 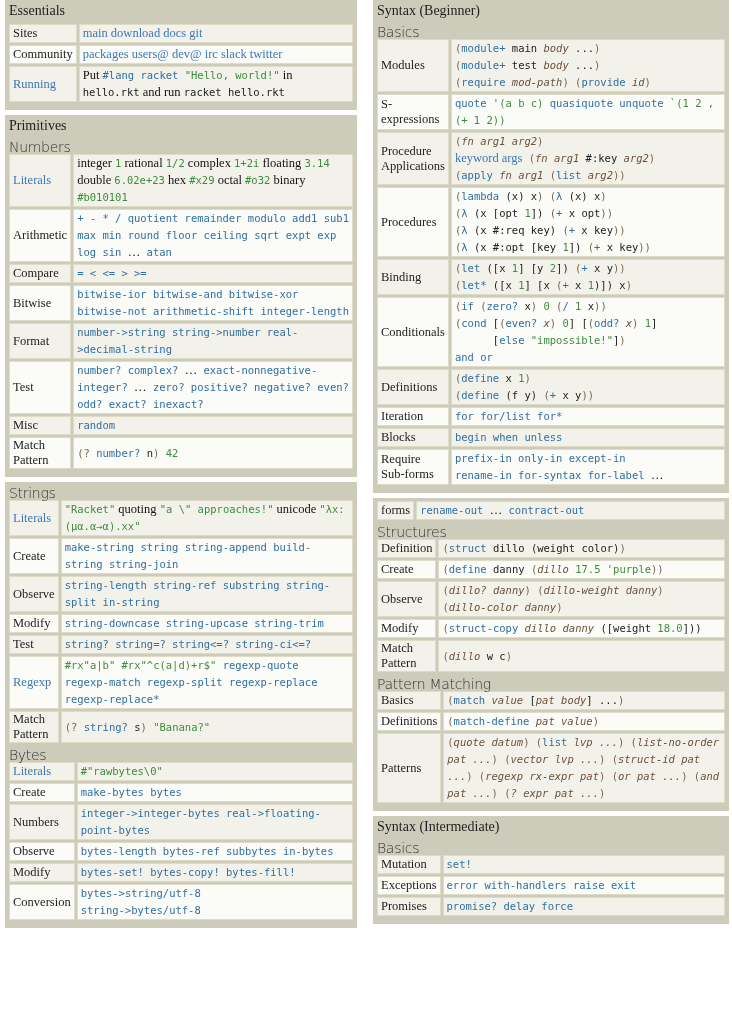 What do you see at coordinates (587, 437) in the screenshot?
I see `code-cell: begin when unless` at bounding box center [587, 437].